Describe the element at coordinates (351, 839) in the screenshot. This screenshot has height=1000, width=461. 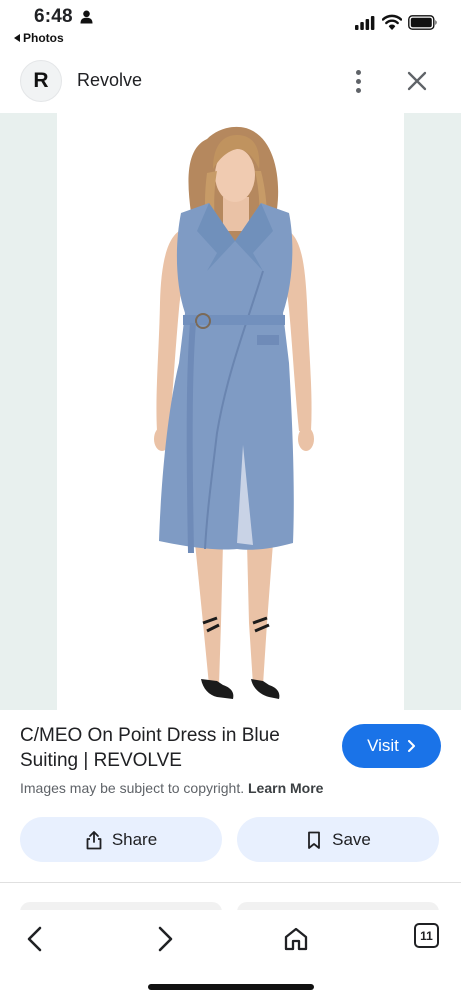
I see `save-label: Save` at that location.